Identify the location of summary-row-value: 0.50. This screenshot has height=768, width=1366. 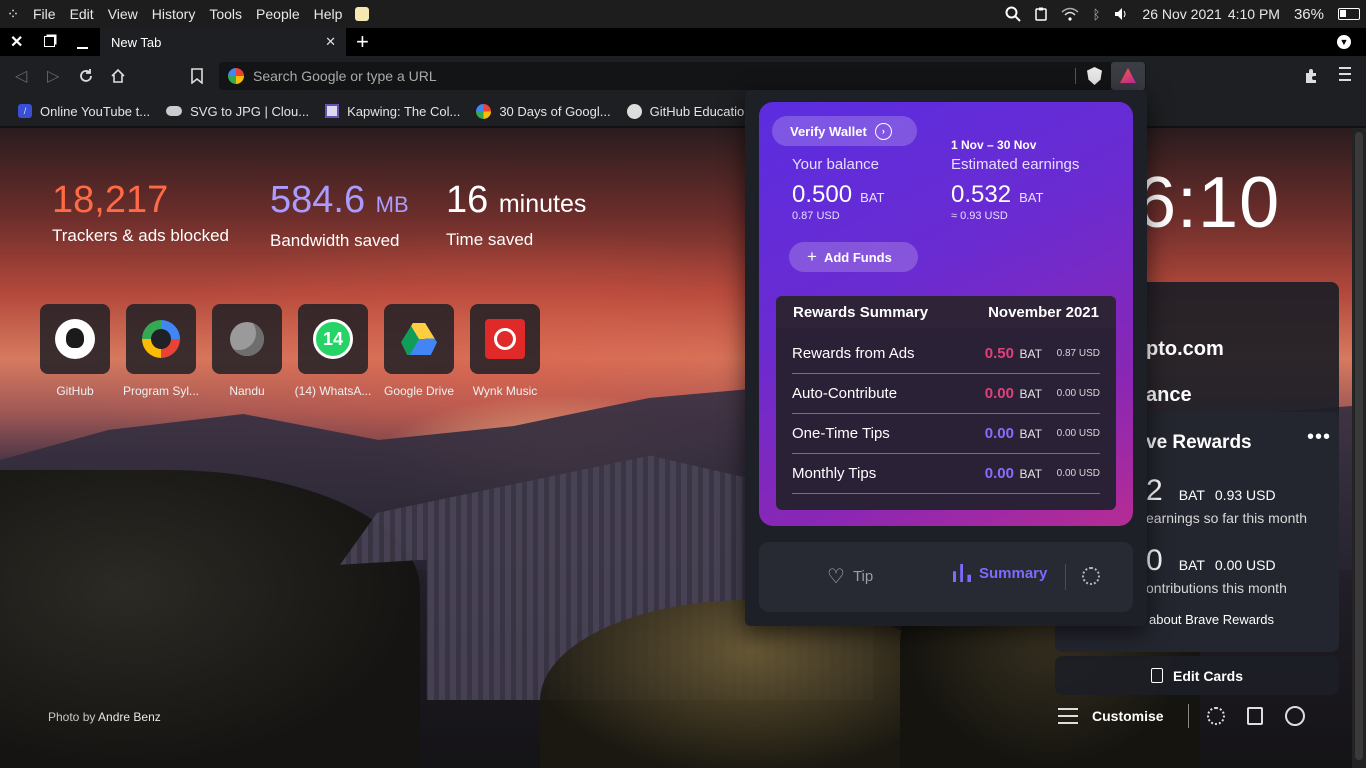
(999, 353).